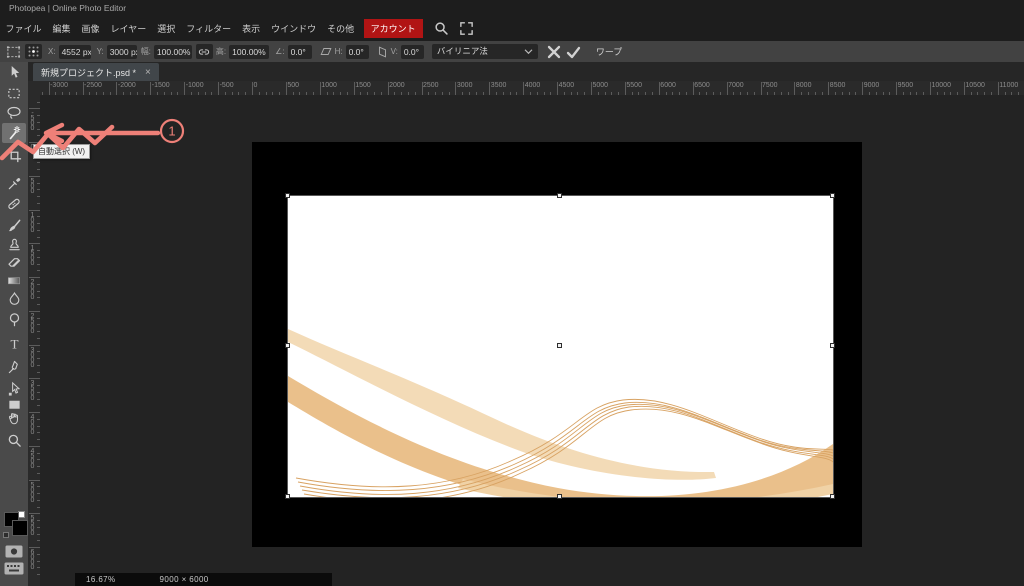  I want to click on menu-filter: フィルター, so click(209, 28).